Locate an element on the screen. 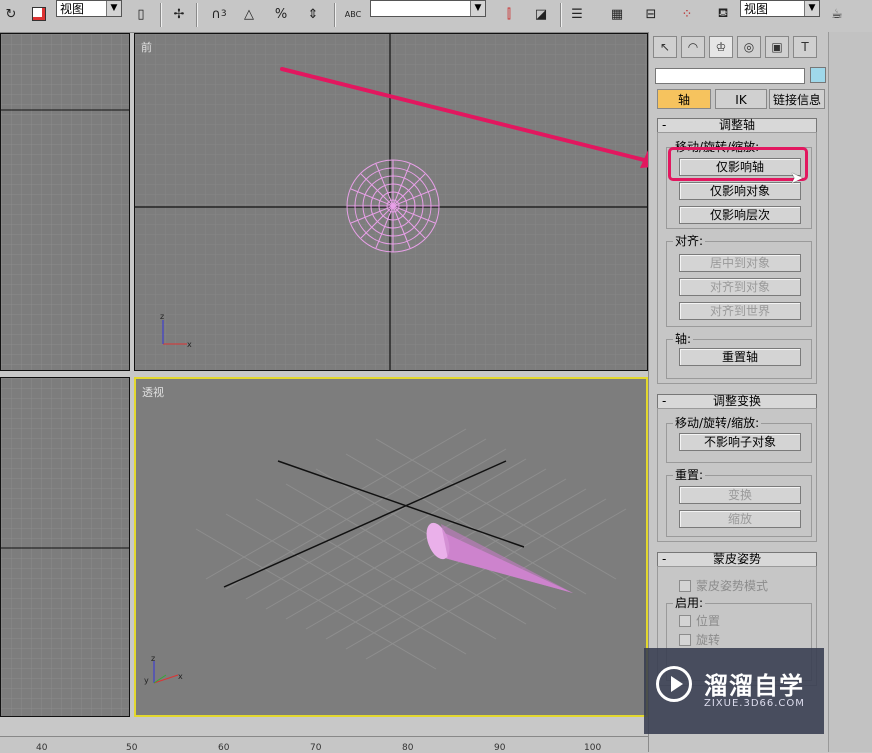 The image size is (872, 753). layer-manager-icon: ☰ is located at coordinates (577, 14).